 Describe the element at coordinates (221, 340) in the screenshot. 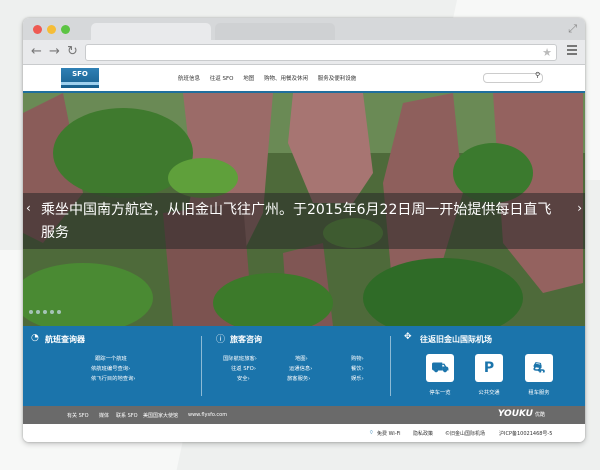

I see `info-icon: ⓘ` at that location.